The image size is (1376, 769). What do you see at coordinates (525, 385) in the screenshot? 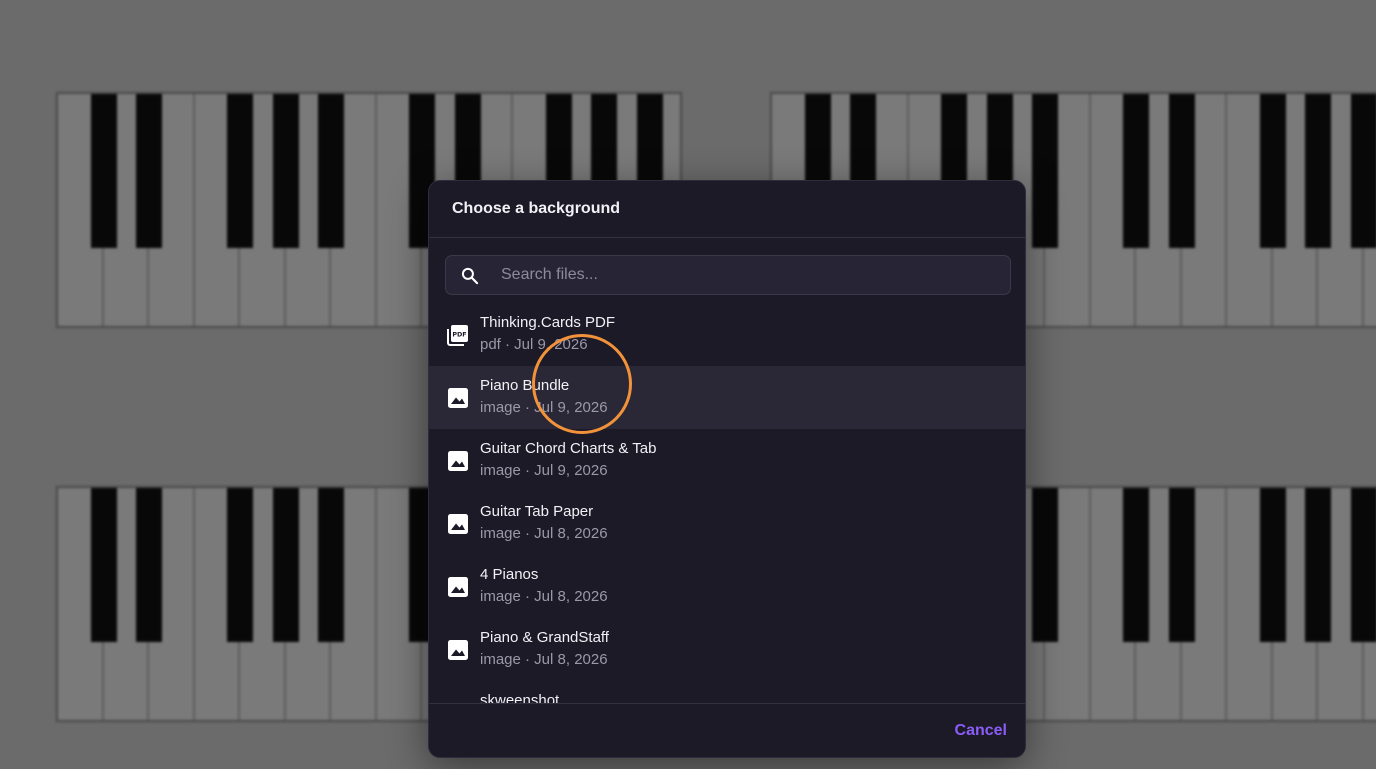
I see `file-name: Piano Bundle` at bounding box center [525, 385].